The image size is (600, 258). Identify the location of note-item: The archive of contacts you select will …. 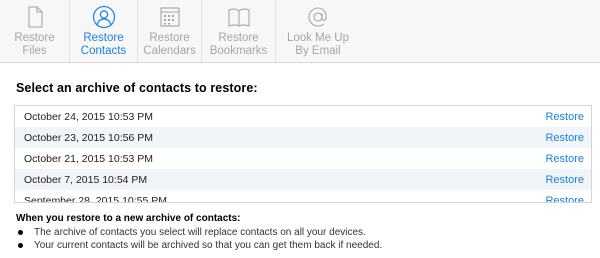
(199, 232).